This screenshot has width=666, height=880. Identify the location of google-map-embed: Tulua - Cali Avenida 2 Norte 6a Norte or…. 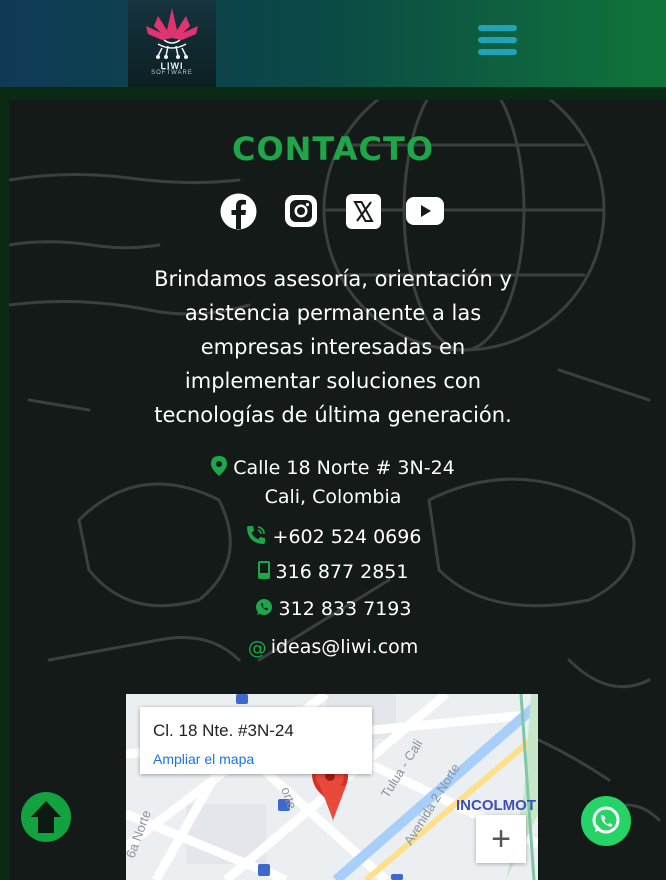
(332, 787).